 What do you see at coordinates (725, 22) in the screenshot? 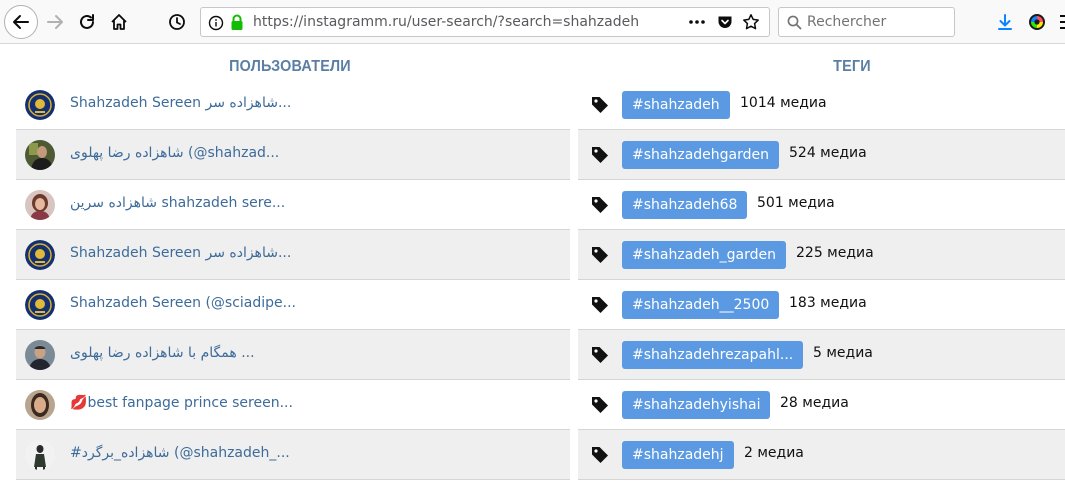
I see `pocket-icon` at bounding box center [725, 22].